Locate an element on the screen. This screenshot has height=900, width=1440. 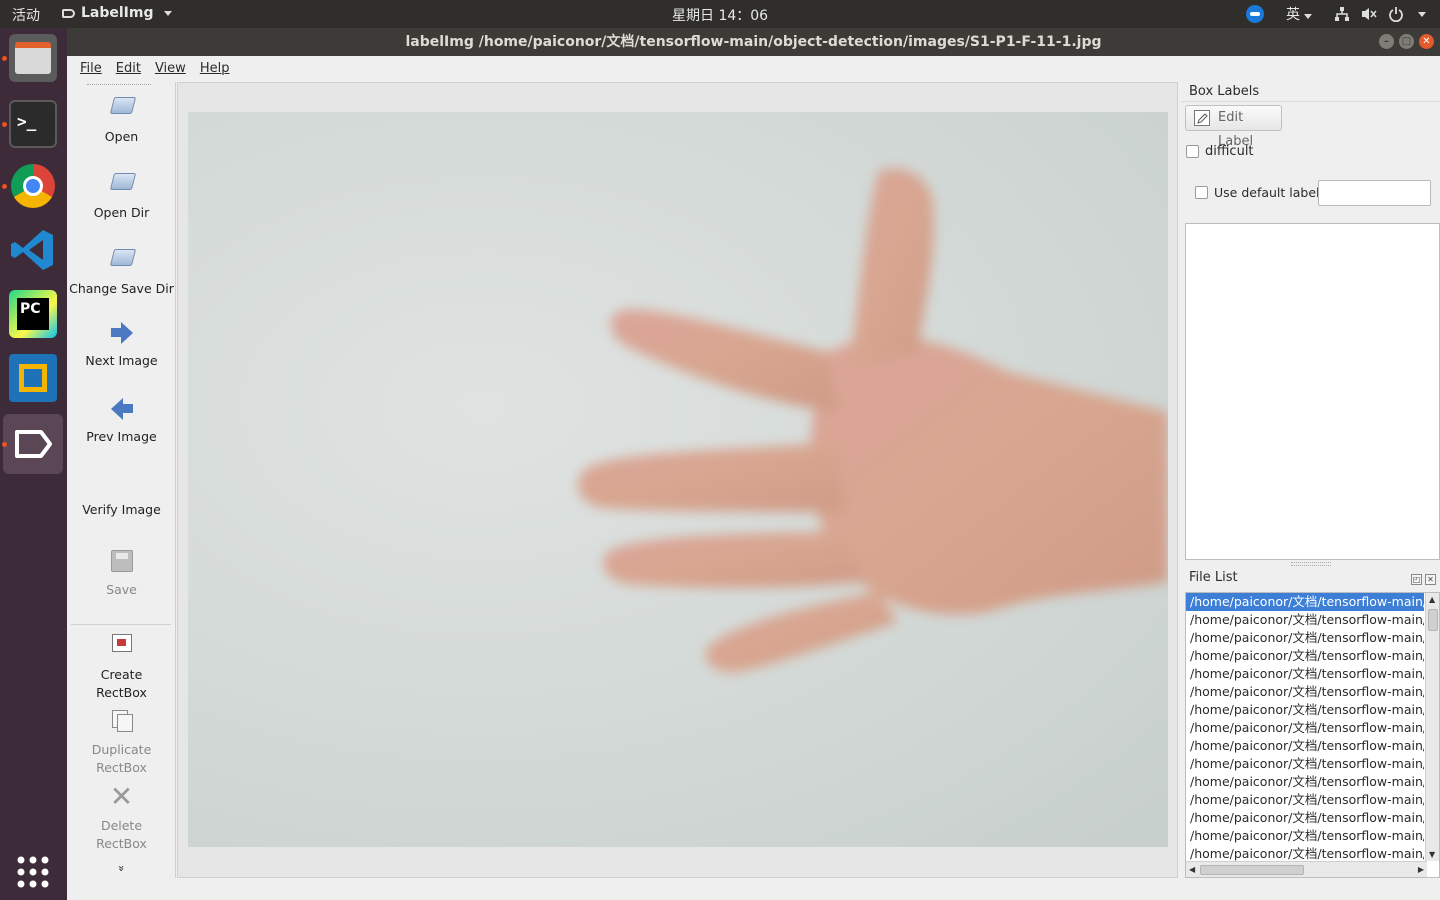
status-menu is located at coordinates (1380, 14).